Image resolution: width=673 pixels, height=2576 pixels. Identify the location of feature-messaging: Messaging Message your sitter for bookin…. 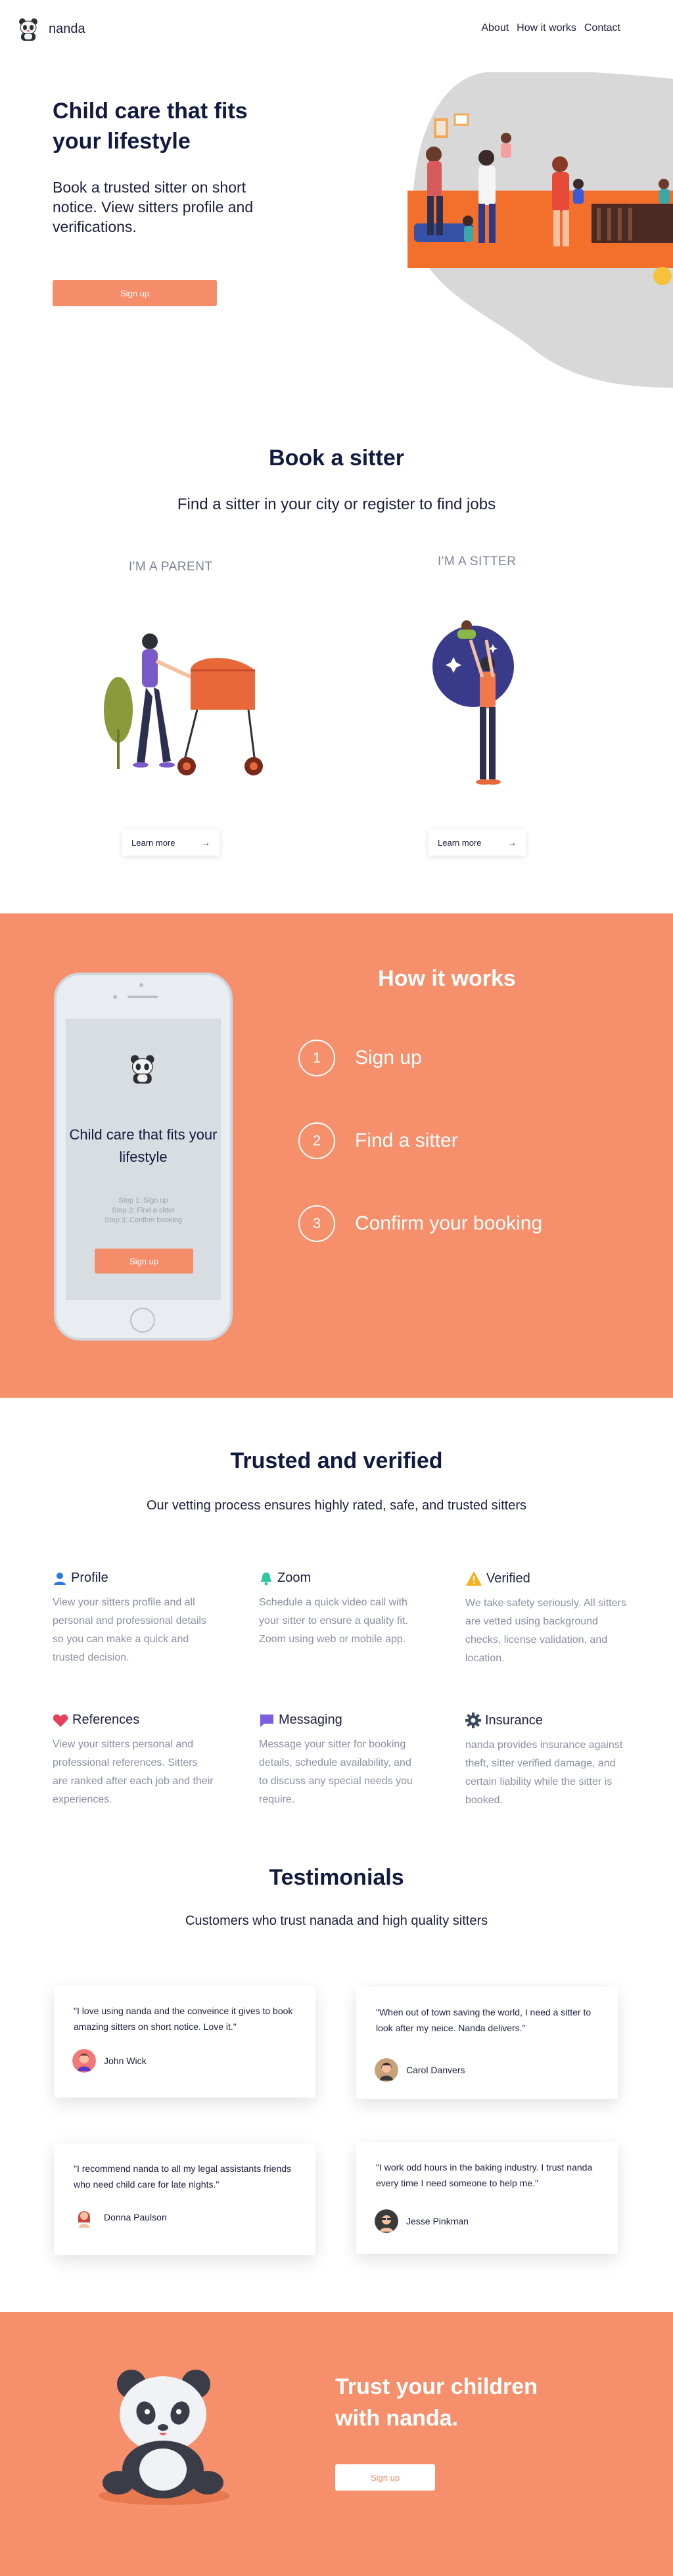
(340, 1761).